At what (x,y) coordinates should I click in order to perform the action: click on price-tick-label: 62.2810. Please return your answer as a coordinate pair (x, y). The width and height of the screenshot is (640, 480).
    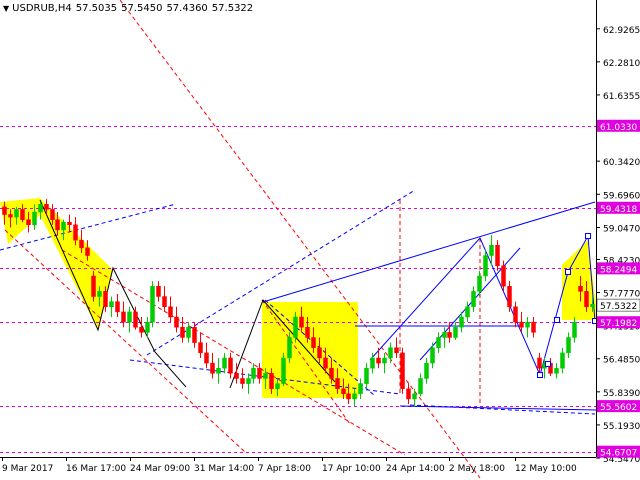
    Looking at the image, I should click on (621, 64).